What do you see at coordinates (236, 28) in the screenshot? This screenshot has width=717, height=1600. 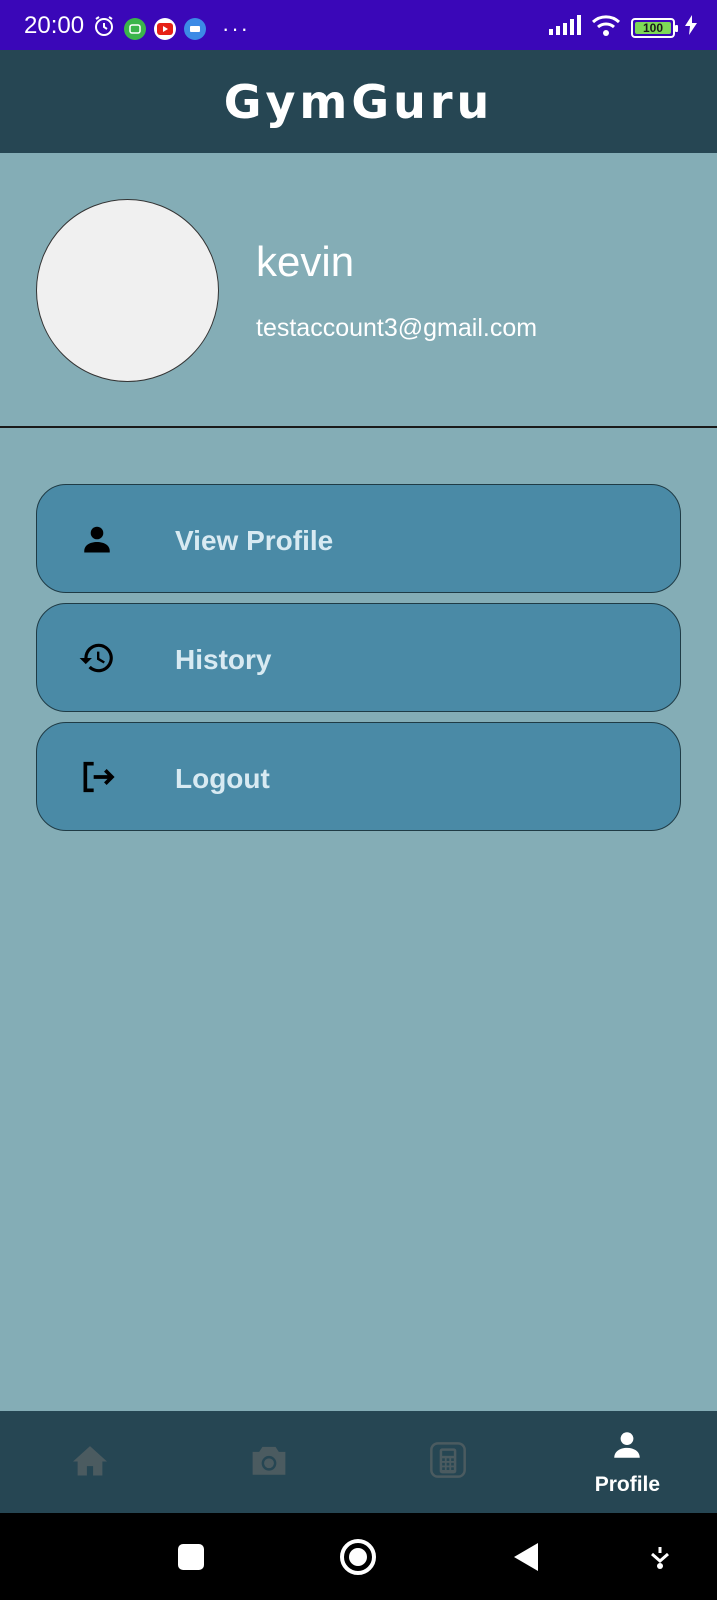 I see `more-dots-icon: ···` at bounding box center [236, 28].